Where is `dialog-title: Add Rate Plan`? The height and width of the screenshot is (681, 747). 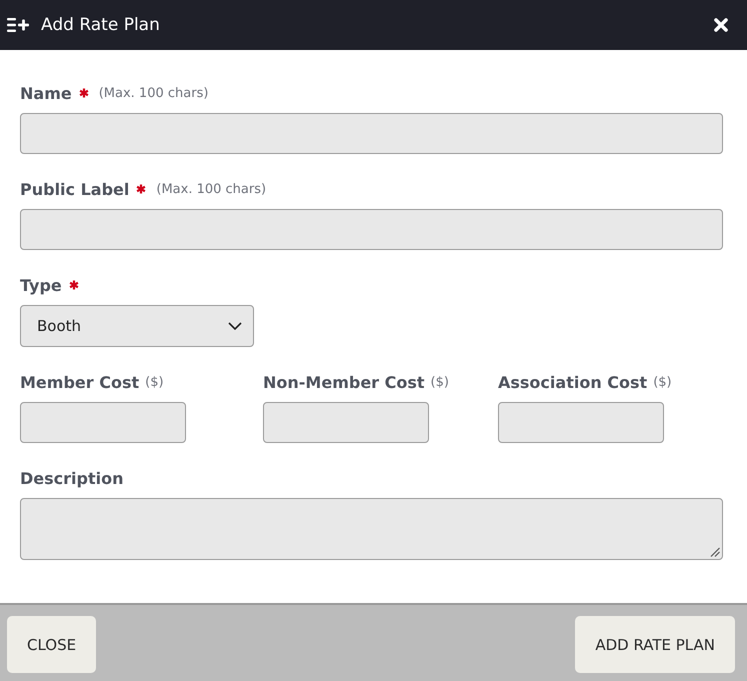 dialog-title: Add Rate Plan is located at coordinates (101, 25).